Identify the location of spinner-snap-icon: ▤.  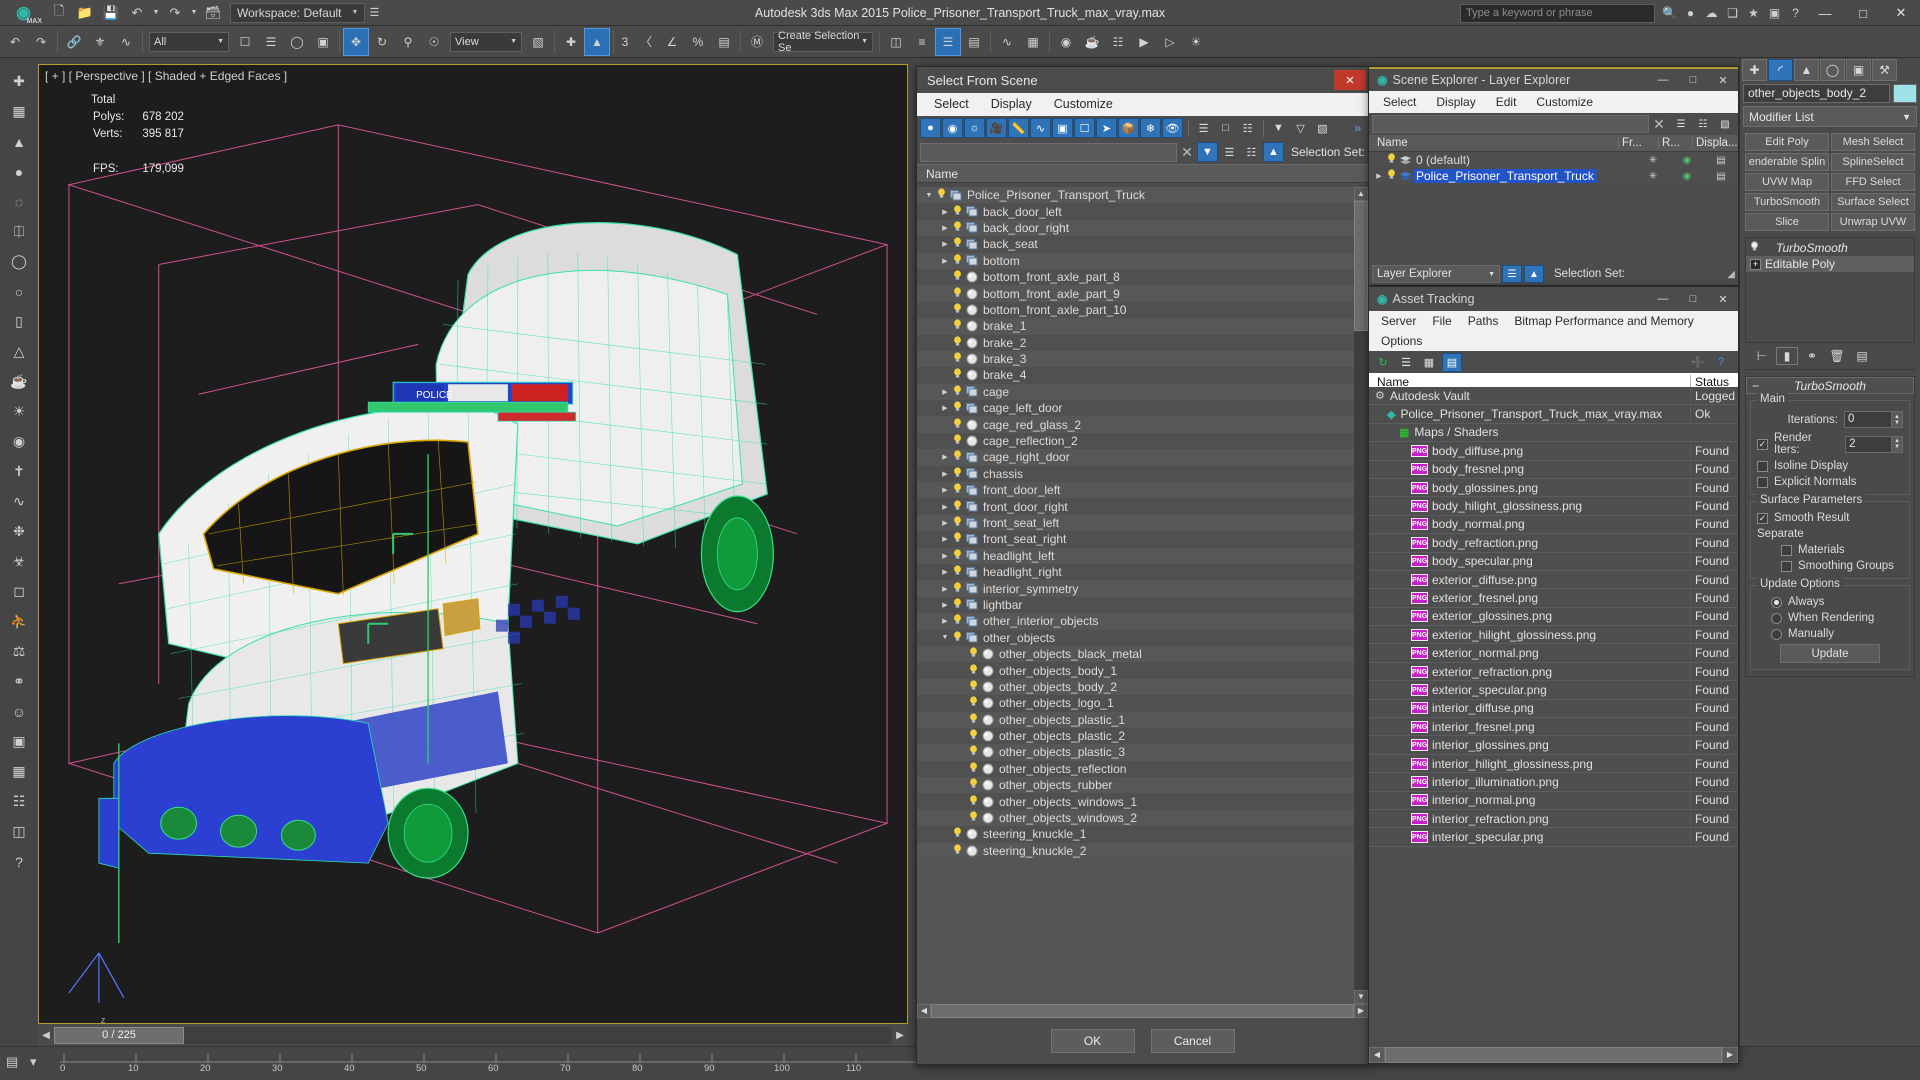
(724, 42).